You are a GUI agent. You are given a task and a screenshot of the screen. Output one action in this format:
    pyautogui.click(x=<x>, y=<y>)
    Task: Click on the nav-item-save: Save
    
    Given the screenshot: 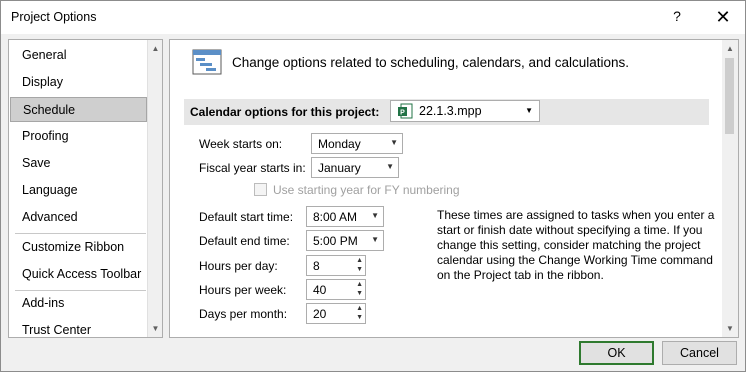 What is the action you would take?
    pyautogui.click(x=78, y=163)
    